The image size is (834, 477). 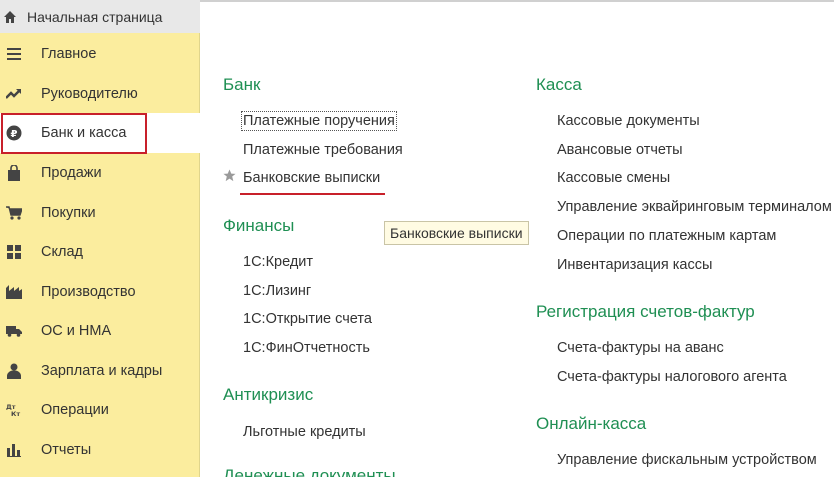 What do you see at coordinates (323, 150) in the screenshot?
I see `link-payment-requests: Платежные требования` at bounding box center [323, 150].